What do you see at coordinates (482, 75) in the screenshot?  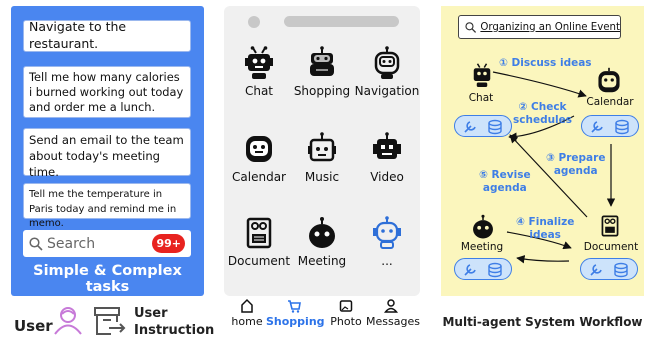 I see `robot-chat-agent-icon` at bounding box center [482, 75].